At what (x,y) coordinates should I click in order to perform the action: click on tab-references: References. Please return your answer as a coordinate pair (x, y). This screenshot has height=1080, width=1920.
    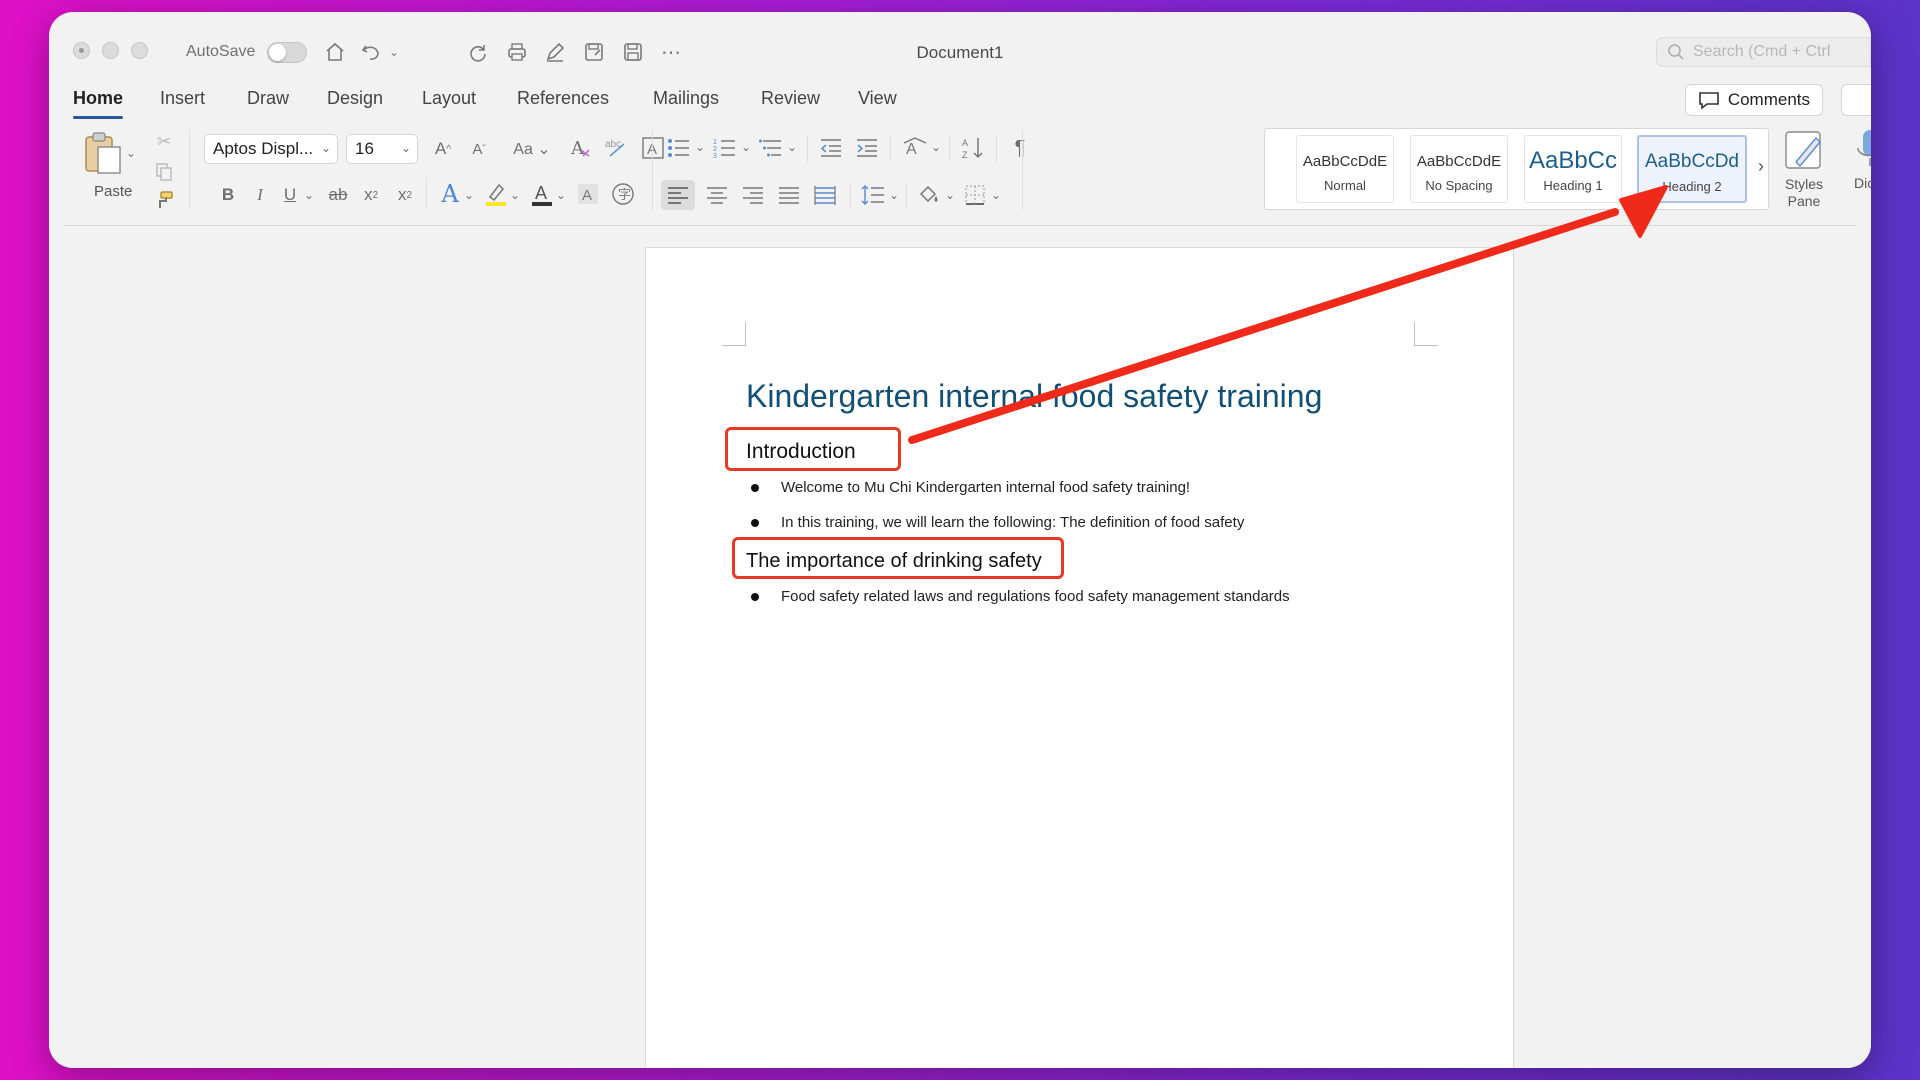
    Looking at the image, I should click on (563, 98).